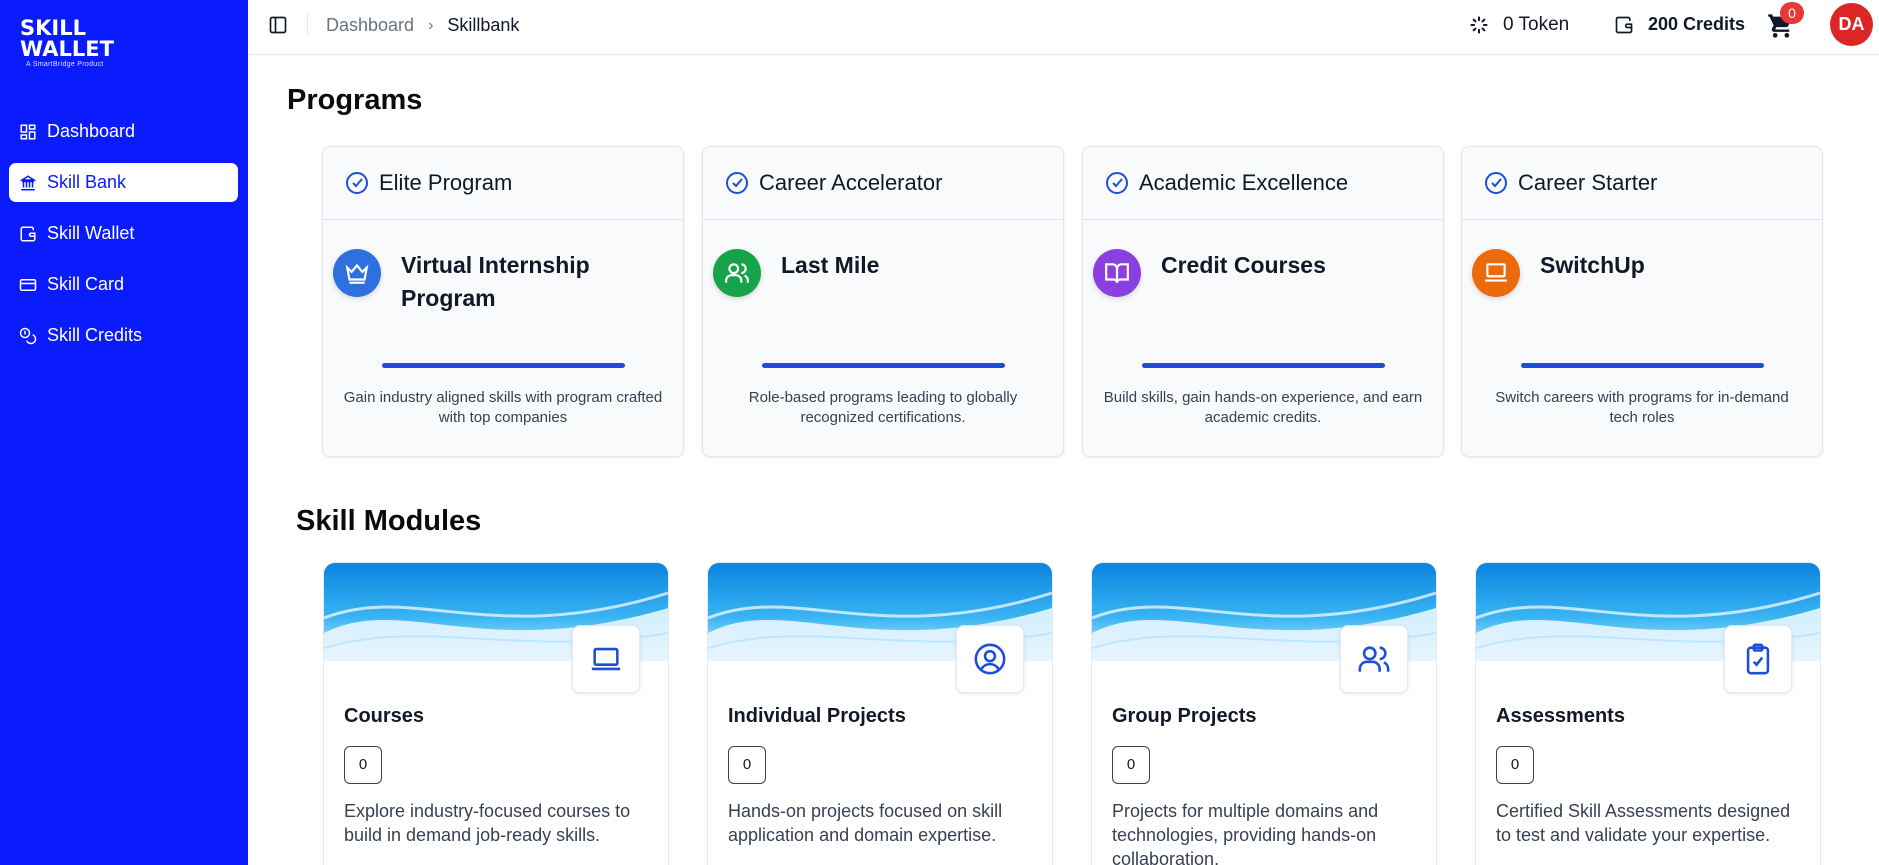 This screenshot has width=1879, height=865. Describe the element at coordinates (446, 182) in the screenshot. I see `program-category: Elite Program` at that location.